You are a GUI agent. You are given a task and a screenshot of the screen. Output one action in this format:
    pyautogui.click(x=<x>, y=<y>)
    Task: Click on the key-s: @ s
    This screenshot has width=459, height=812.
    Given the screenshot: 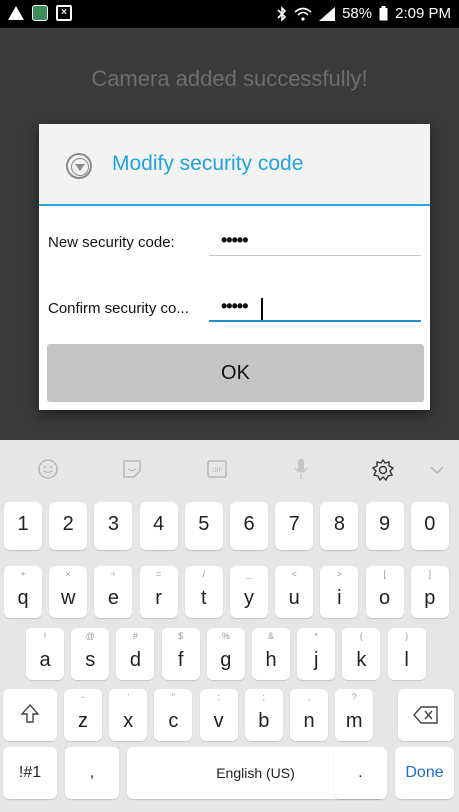 What is the action you would take?
    pyautogui.click(x=90, y=654)
    